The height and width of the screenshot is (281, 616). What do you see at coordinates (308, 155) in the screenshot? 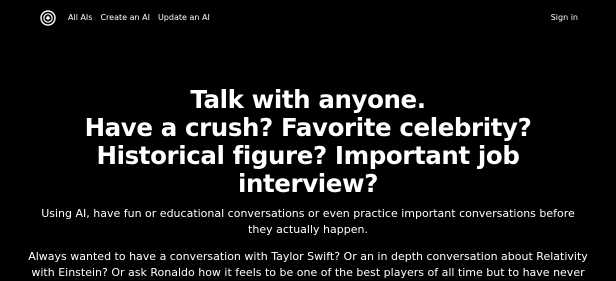
I see `hero-title-line: Historical figure? Important job` at bounding box center [308, 155].